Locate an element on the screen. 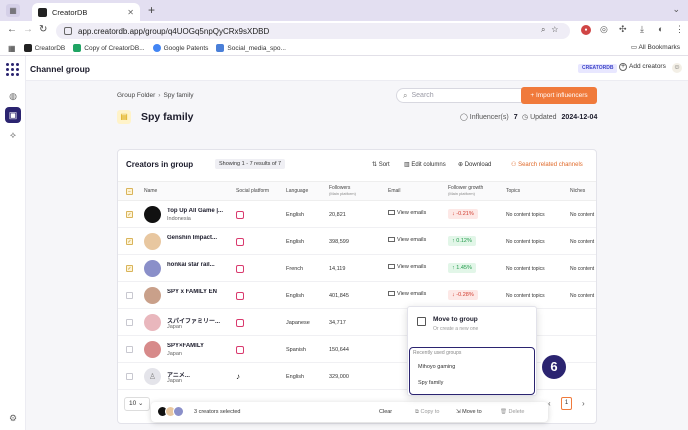 The height and width of the screenshot is (430, 688). move-icon: ⇲ is located at coordinates (458, 412).